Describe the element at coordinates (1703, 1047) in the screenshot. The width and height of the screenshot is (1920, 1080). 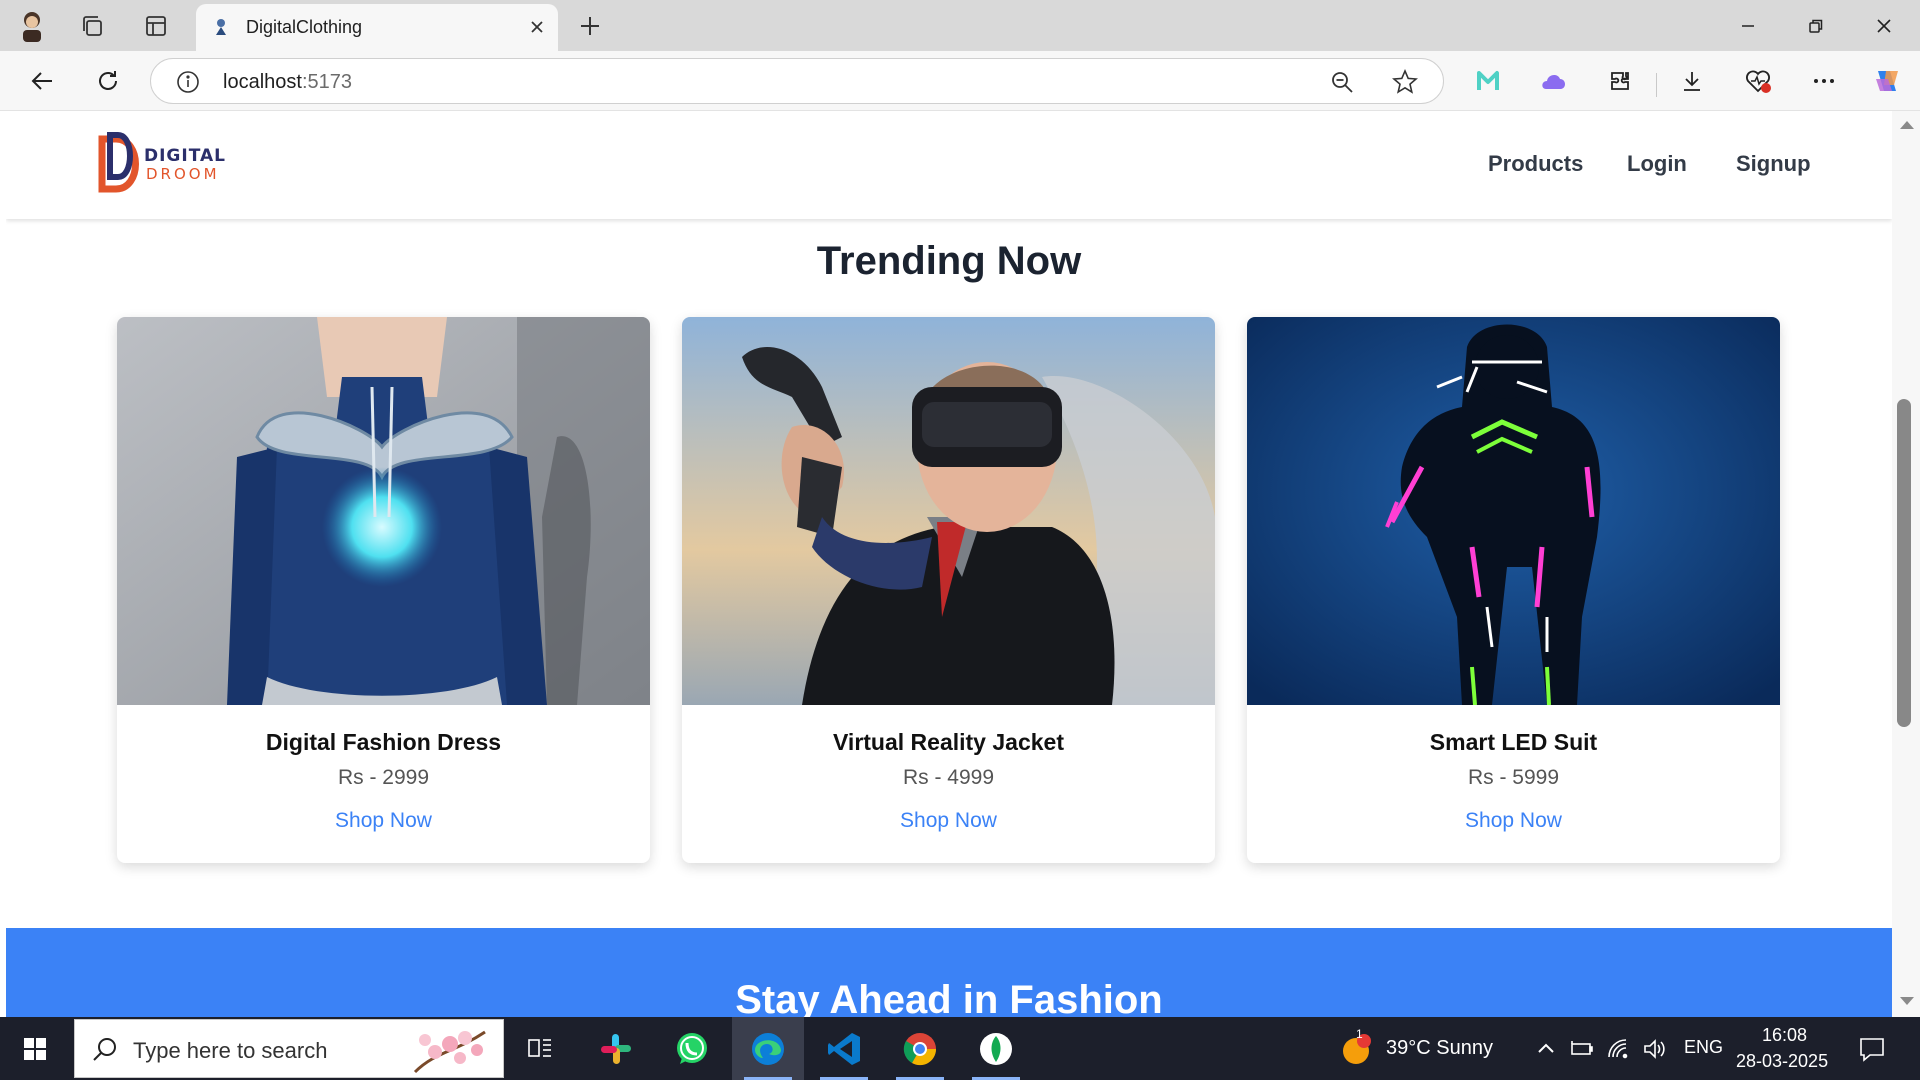
I see `language-indicator: ENG` at that location.